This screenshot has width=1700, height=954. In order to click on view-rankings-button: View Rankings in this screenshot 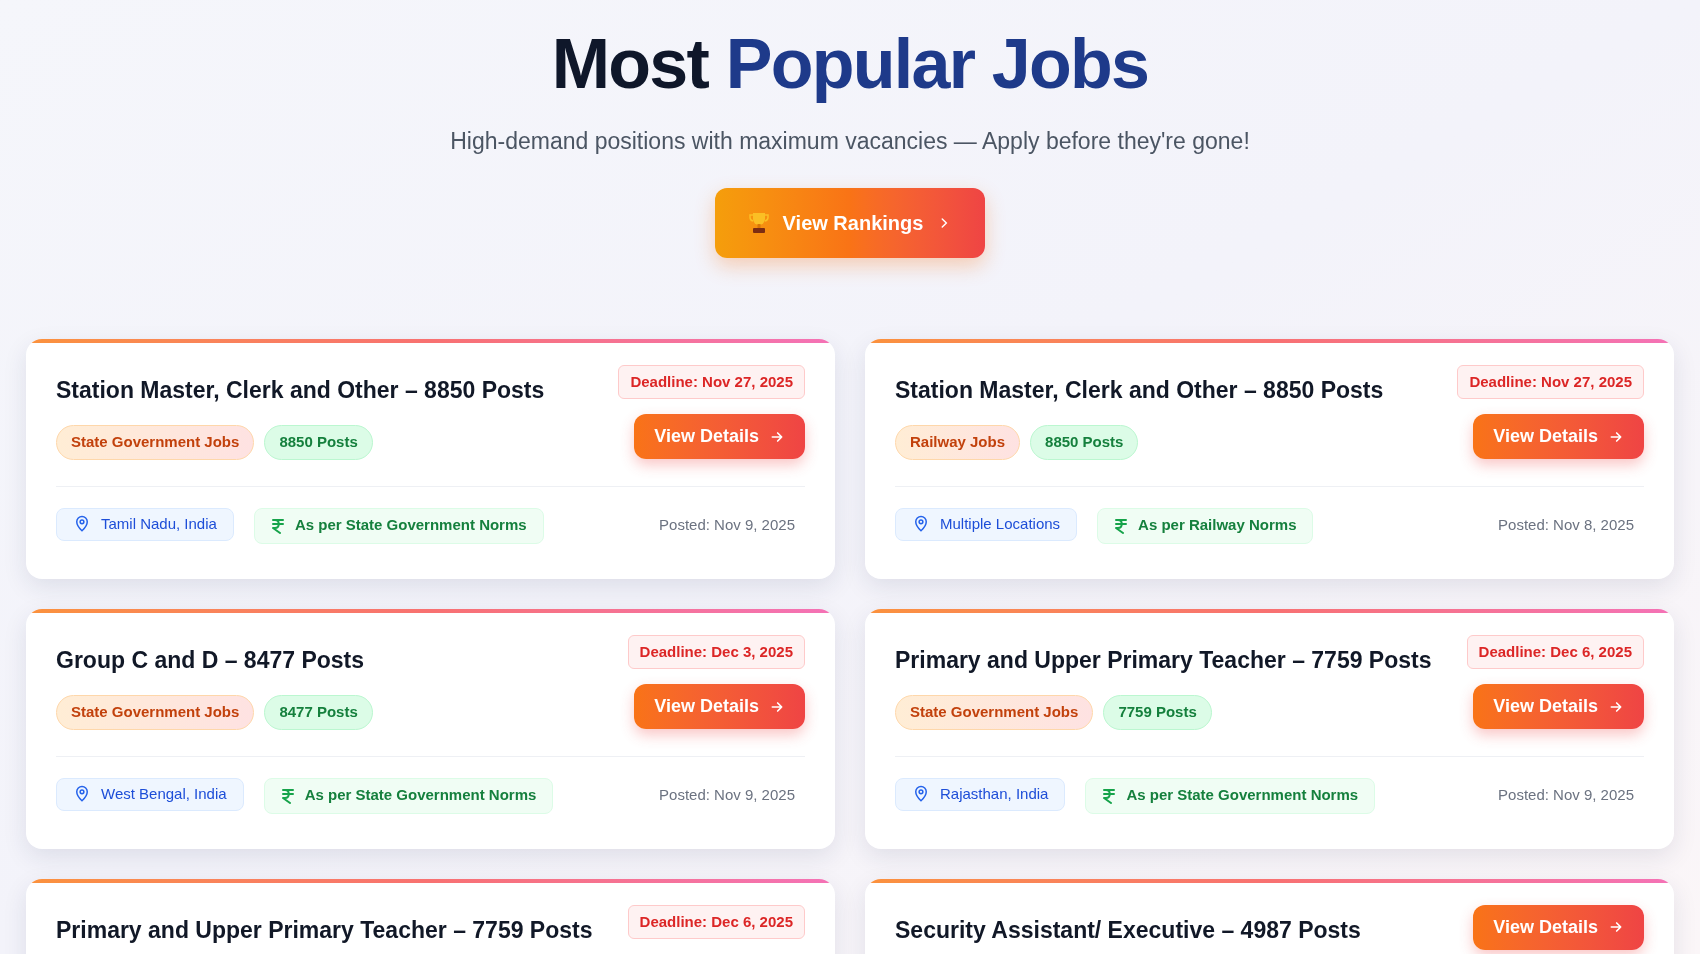, I will do `click(850, 222)`.